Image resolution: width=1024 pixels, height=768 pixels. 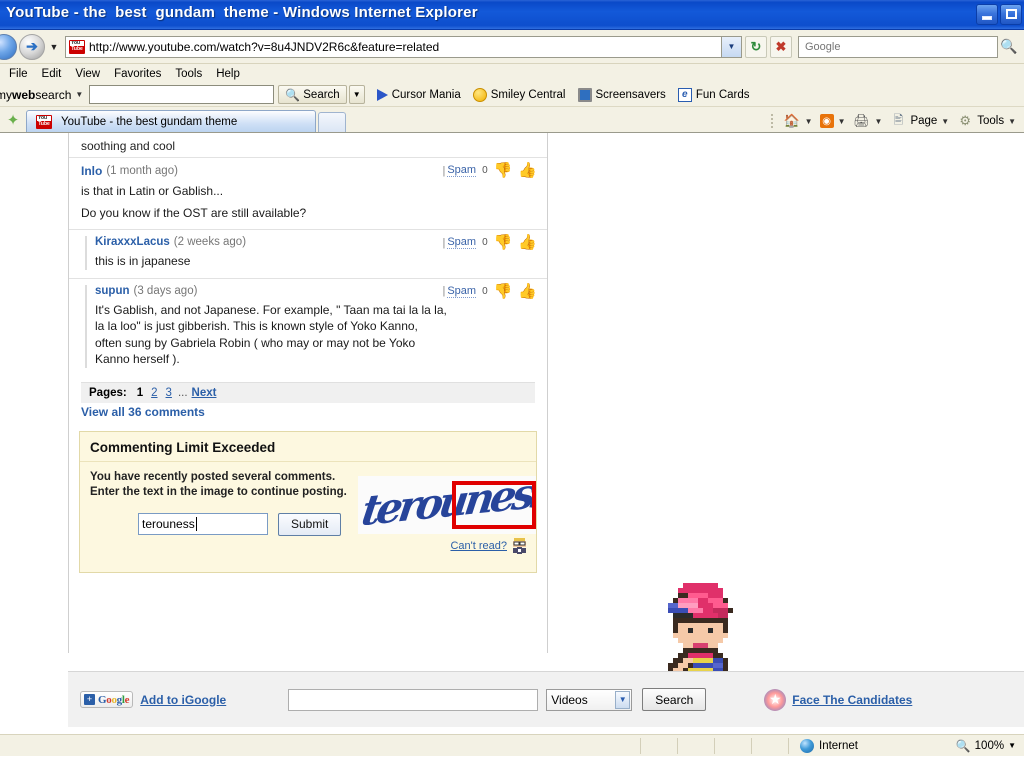 I want to click on toolbar-link-smiley-central: Smiley Central, so click(x=519, y=94).